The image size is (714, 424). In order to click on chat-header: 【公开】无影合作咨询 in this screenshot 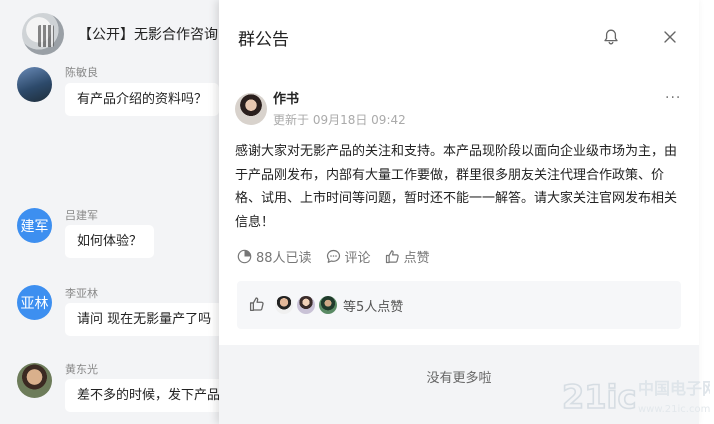, I will do `click(110, 33)`.